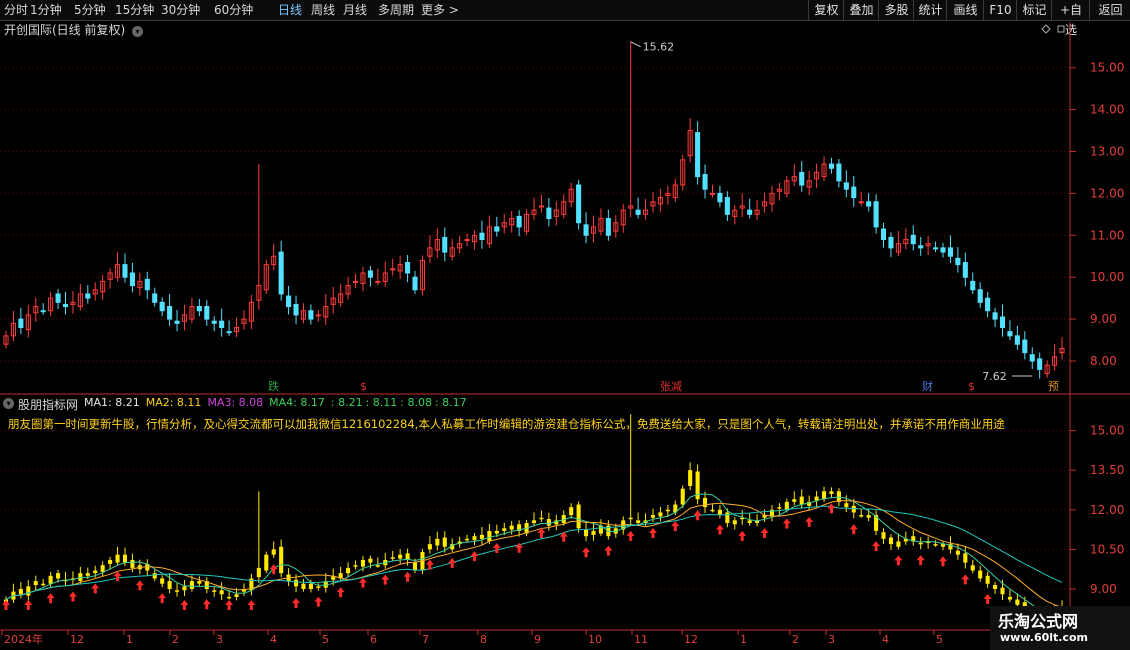 Image resolution: width=1130 pixels, height=650 pixels. I want to click on ma-legend-item: MA3: 8.08, so click(235, 402).